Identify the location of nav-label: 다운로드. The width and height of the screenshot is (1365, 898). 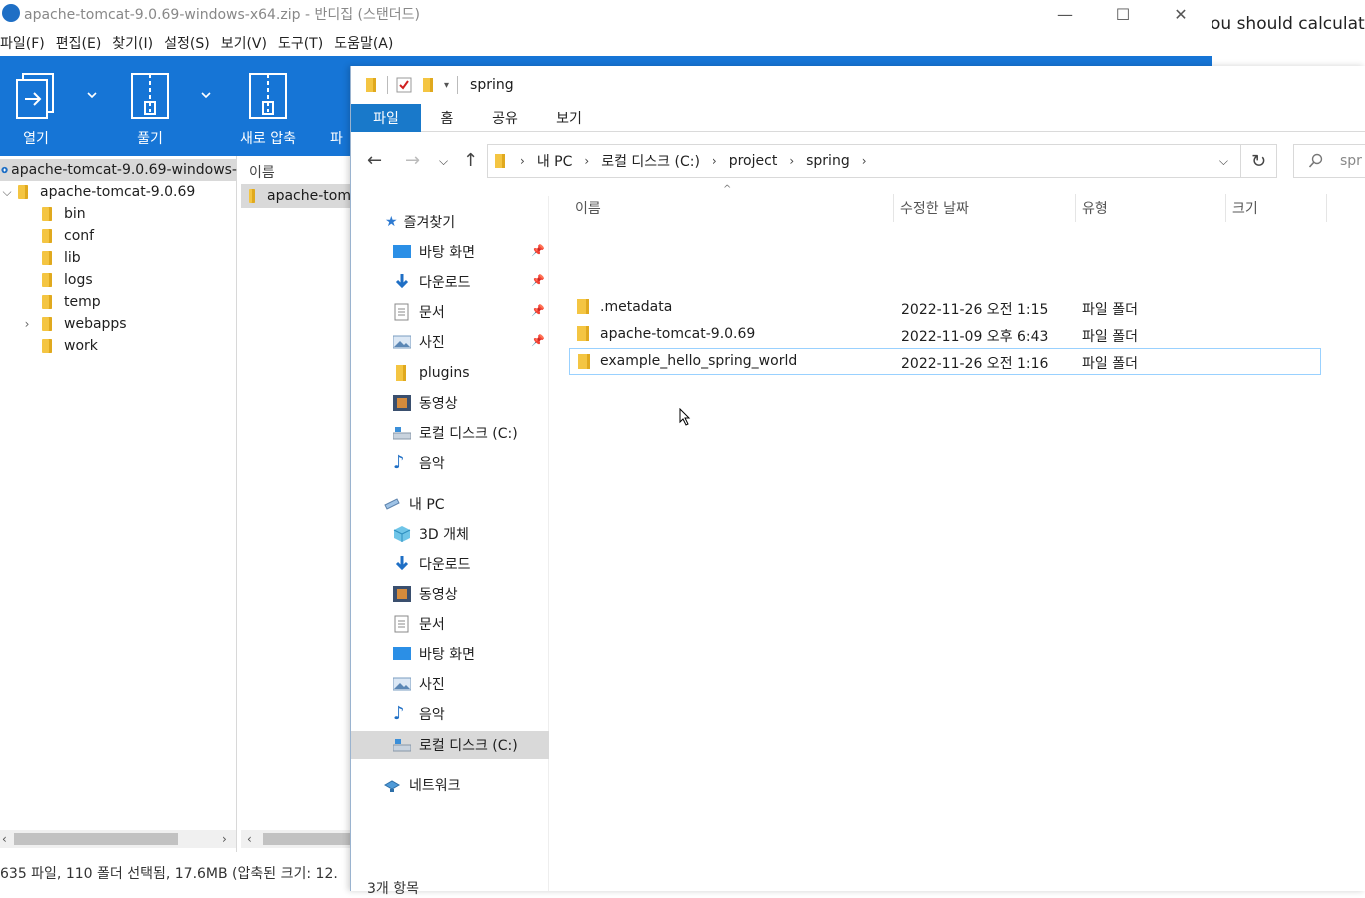
(445, 283).